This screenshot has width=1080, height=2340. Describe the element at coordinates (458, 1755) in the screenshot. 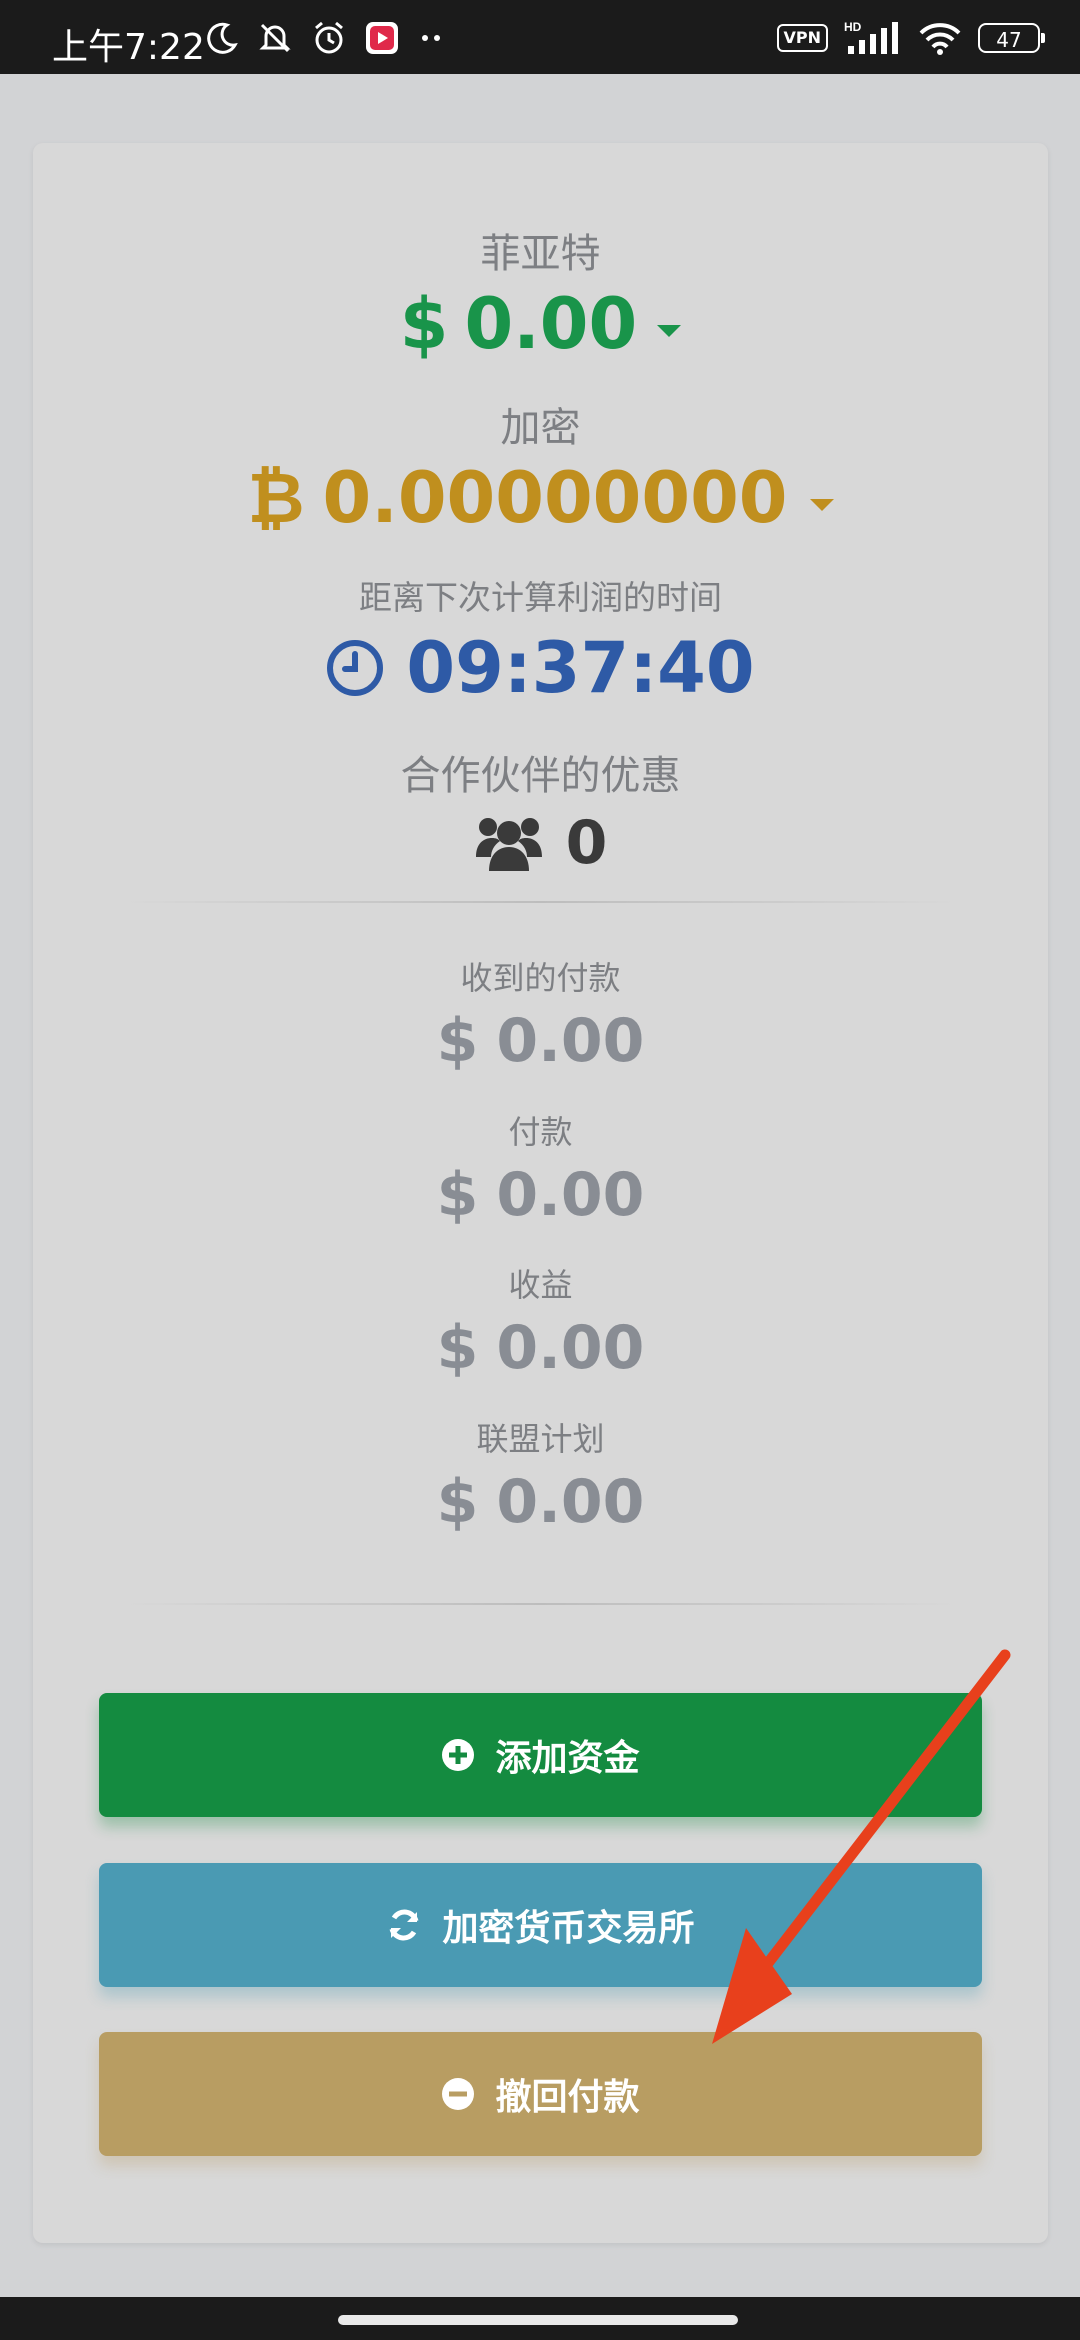

I see `plus-circle-icon` at that location.